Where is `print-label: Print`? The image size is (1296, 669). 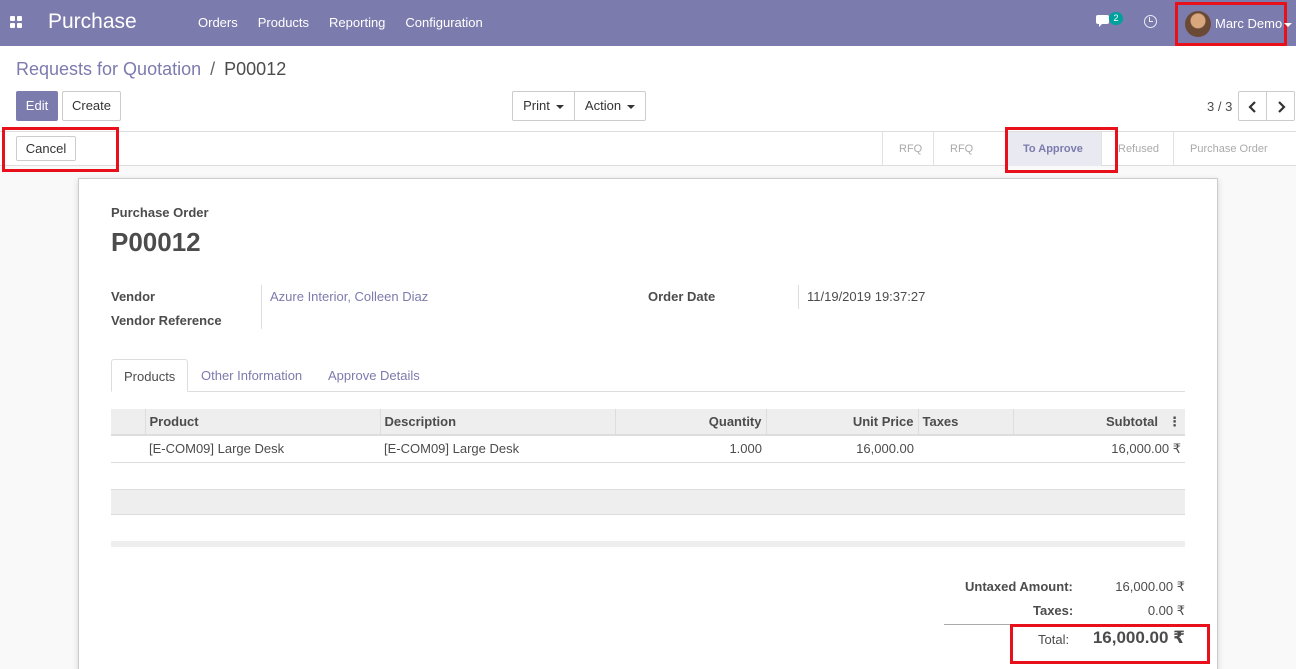 print-label: Print is located at coordinates (536, 105).